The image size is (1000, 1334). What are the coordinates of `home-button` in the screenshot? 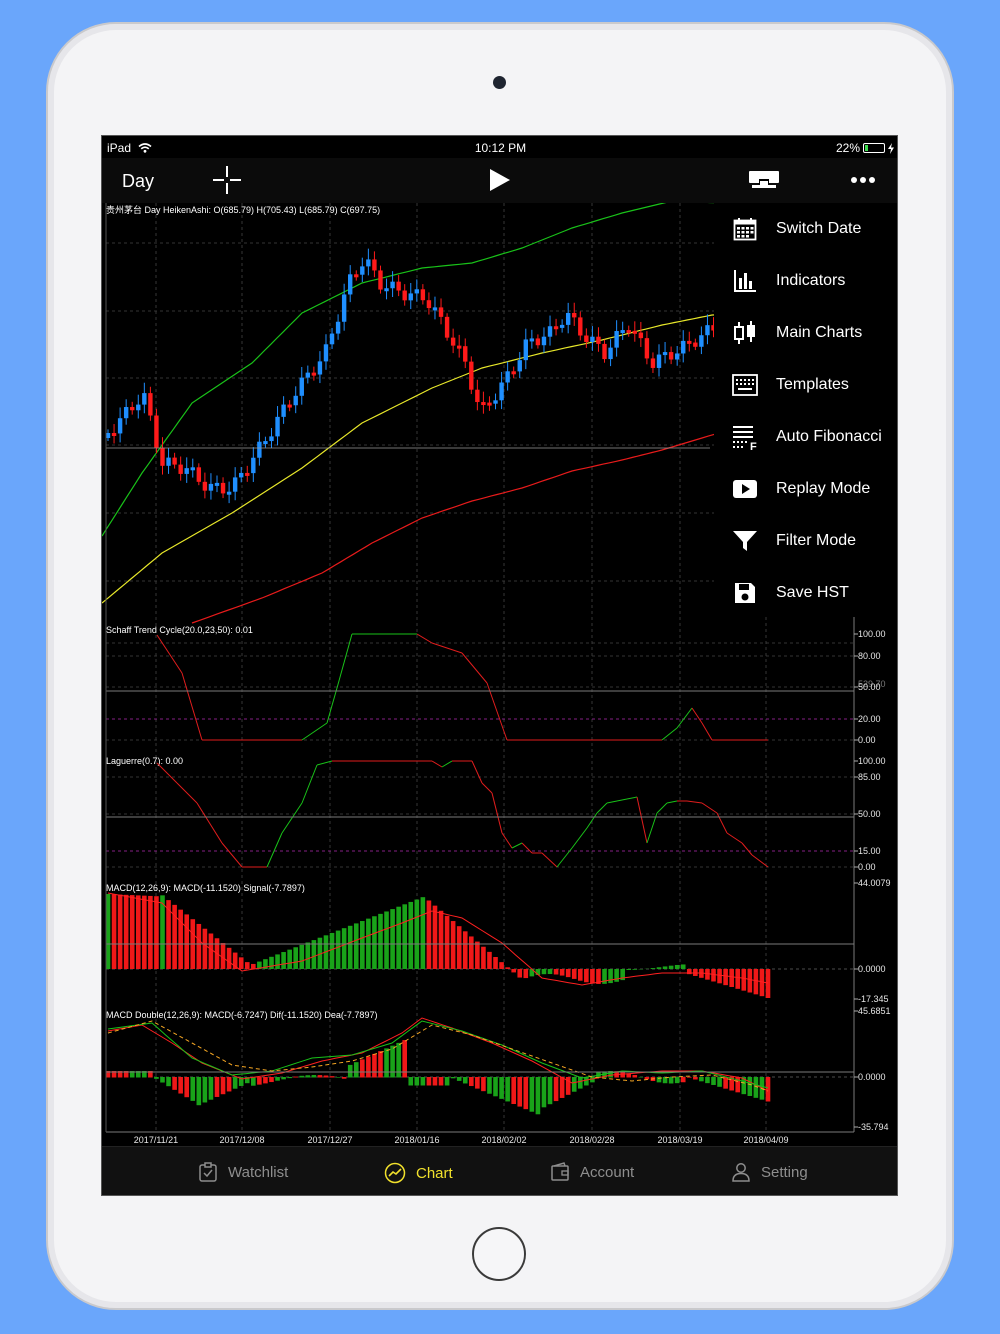 It's located at (499, 1254).